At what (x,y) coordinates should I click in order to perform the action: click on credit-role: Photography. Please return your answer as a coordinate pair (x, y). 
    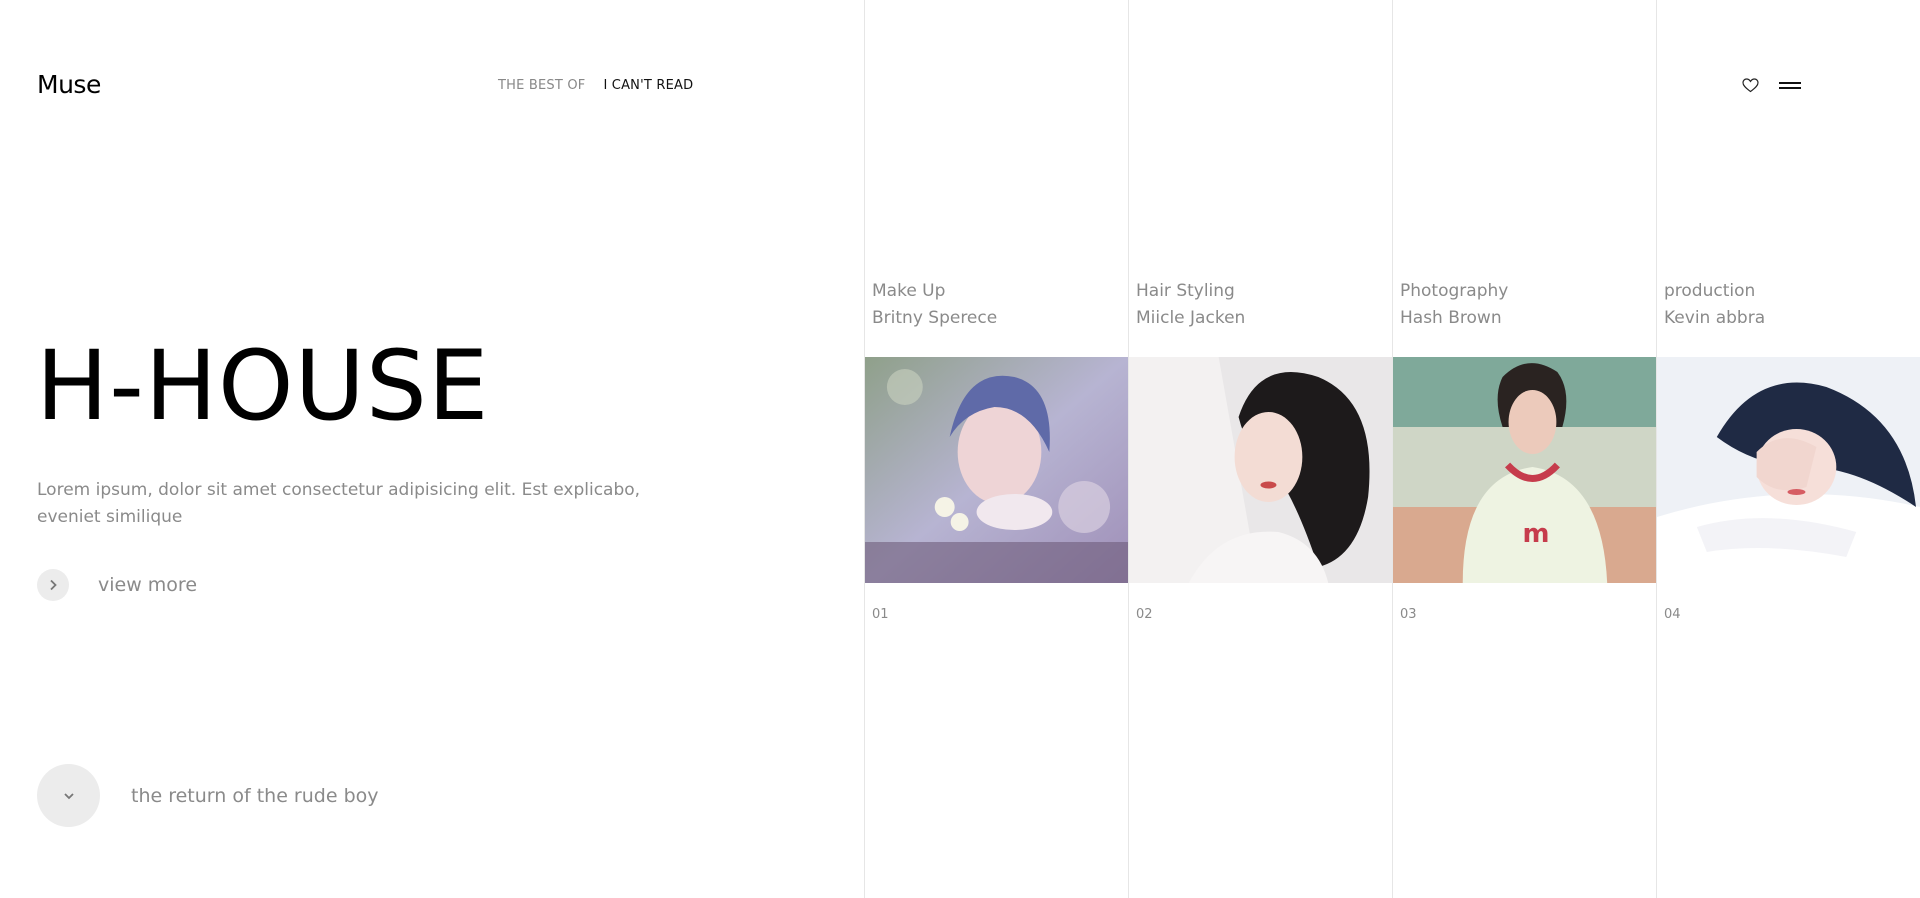
    Looking at the image, I should click on (1454, 291).